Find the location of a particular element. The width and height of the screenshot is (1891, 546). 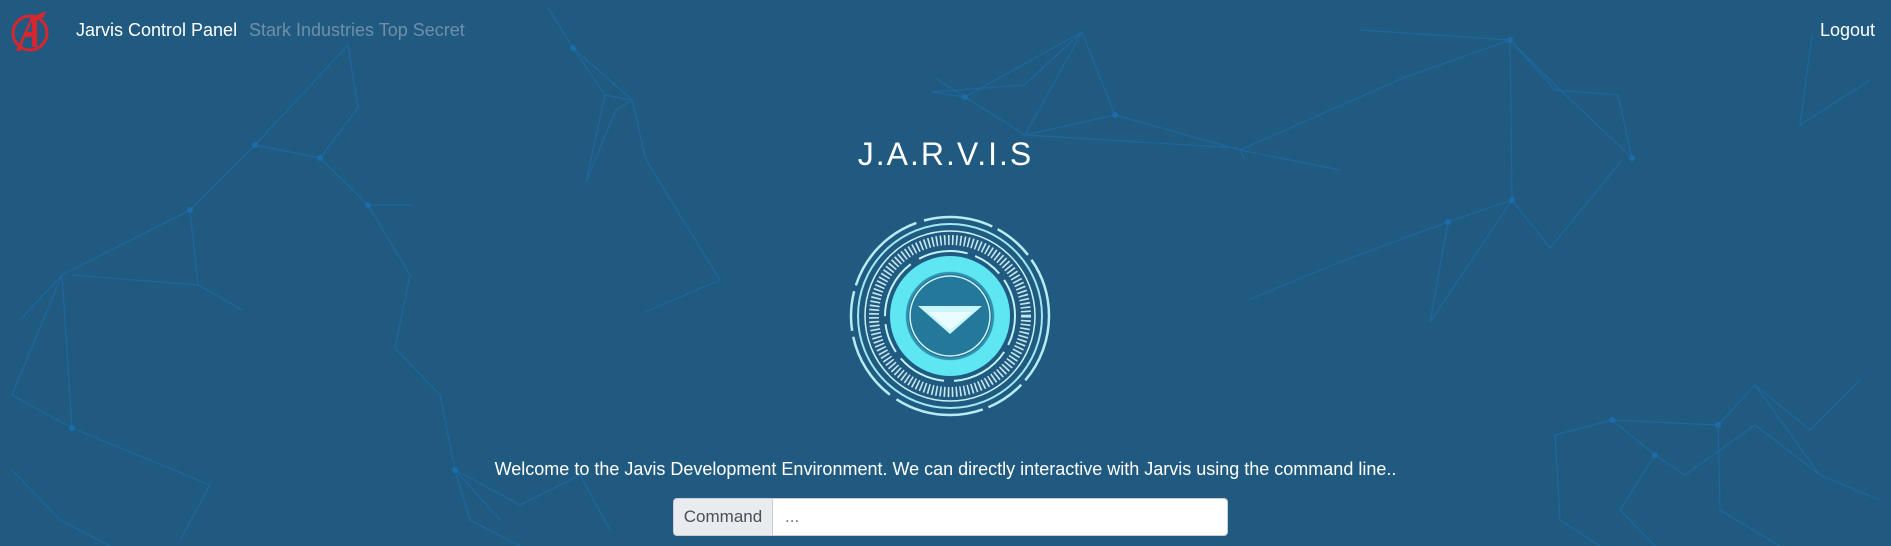

page-title: J.A.R.V.I.S is located at coordinates (945, 154).